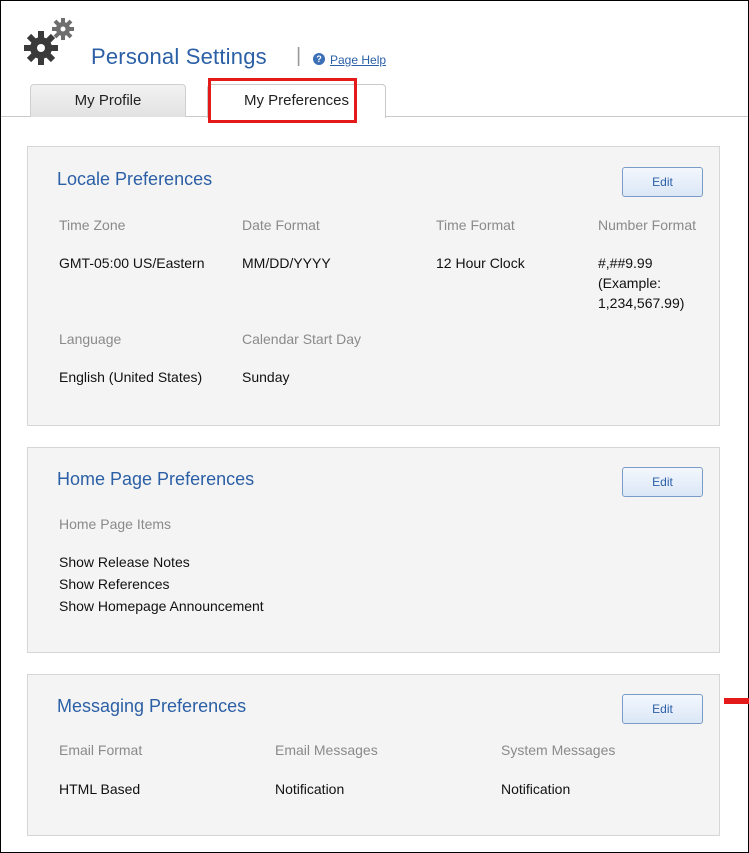 The height and width of the screenshot is (853, 749). Describe the element at coordinates (152, 706) in the screenshot. I see `messaging-preferences-title: Messaging Preferences` at that location.